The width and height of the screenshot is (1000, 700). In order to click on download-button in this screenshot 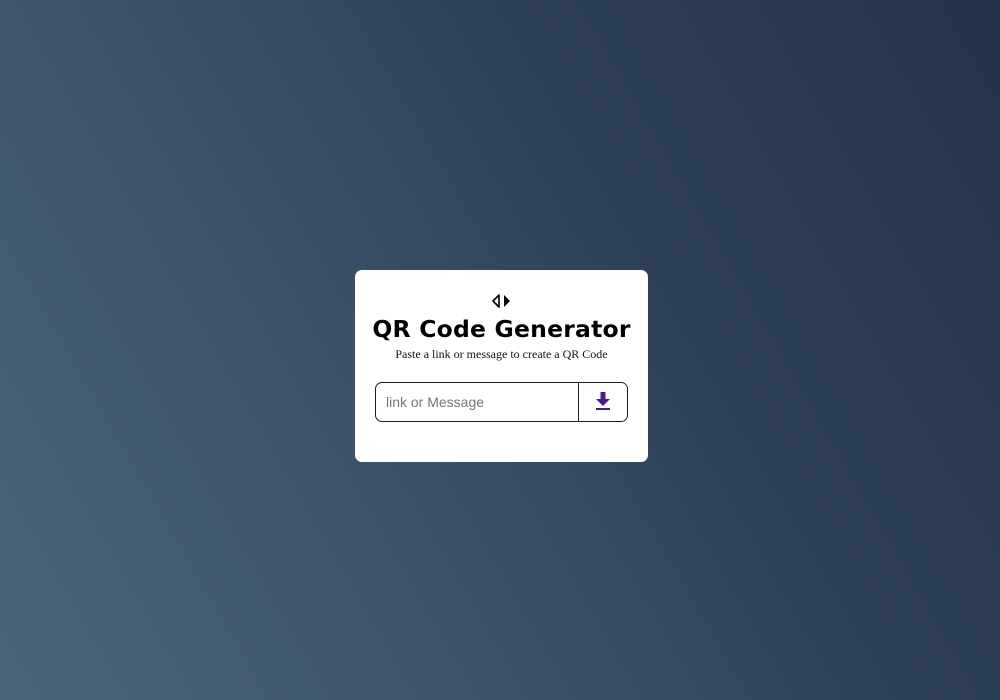, I will do `click(602, 402)`.